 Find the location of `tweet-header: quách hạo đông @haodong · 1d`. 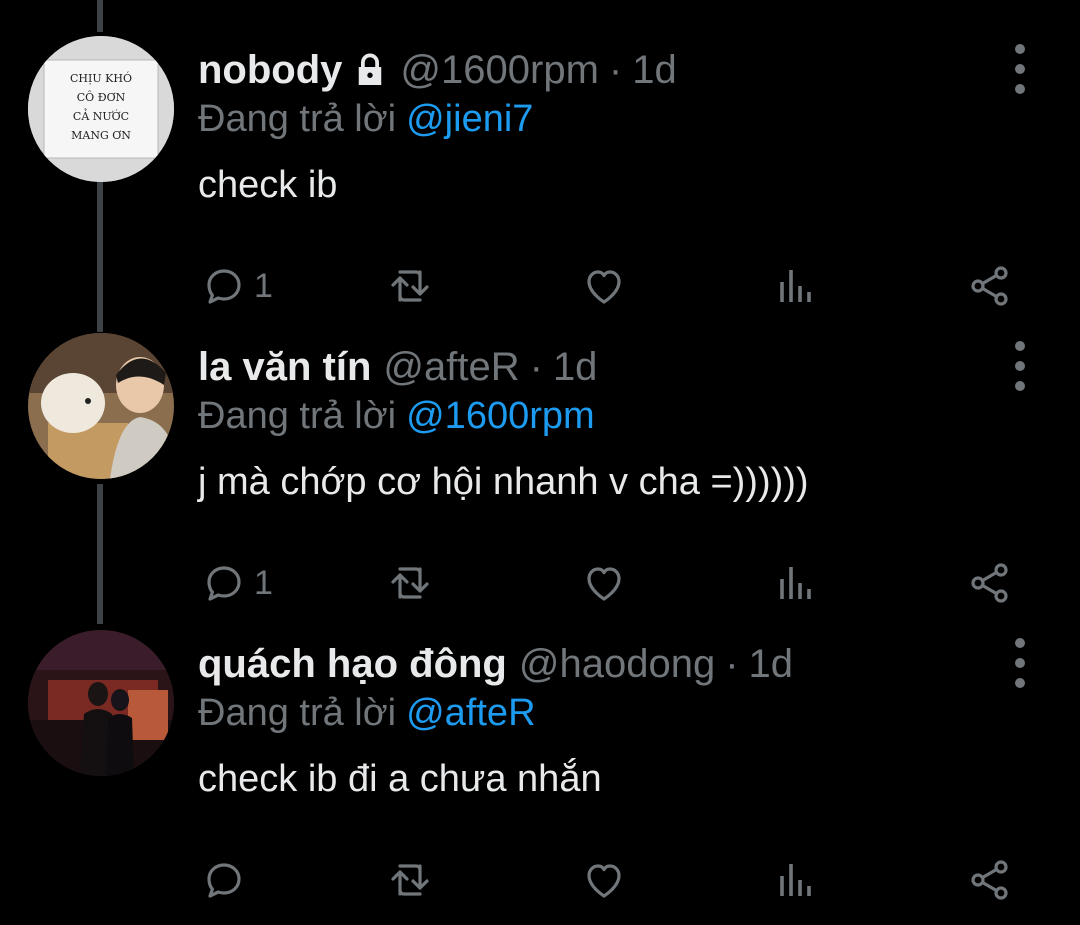

tweet-header: quách hạo đông @haodong · 1d is located at coordinates (495, 664).